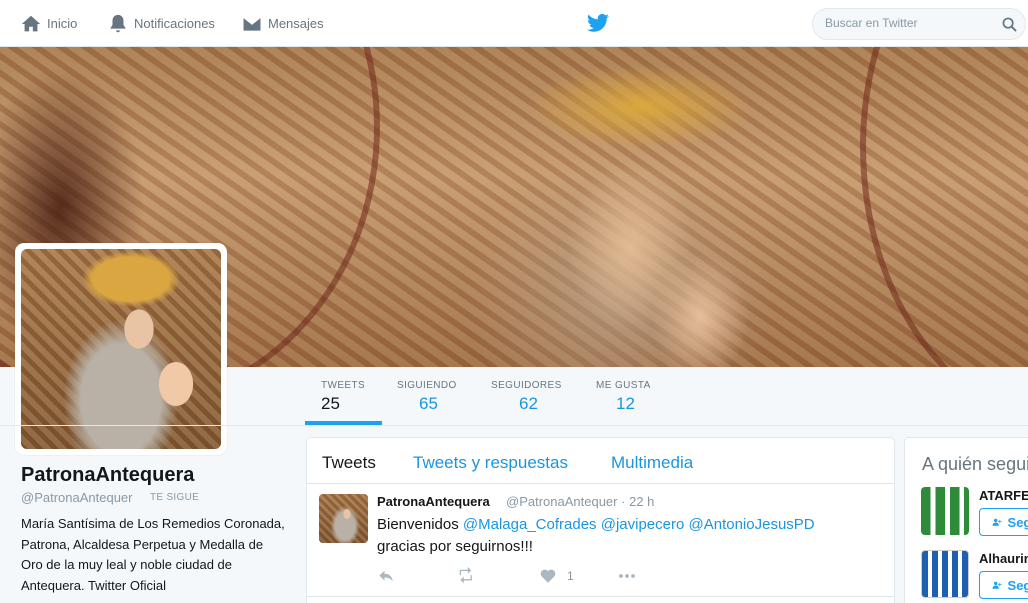 The image size is (1028, 603). What do you see at coordinates (420, 524) in the screenshot?
I see `tweet-text-prefix: Bienvenidos` at bounding box center [420, 524].